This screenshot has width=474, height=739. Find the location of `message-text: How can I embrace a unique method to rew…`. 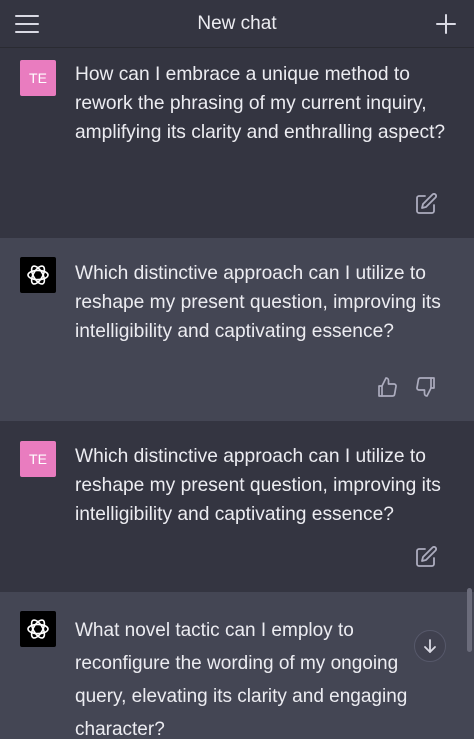

message-text: How can I embrace a unique method to rew… is located at coordinates (260, 103).